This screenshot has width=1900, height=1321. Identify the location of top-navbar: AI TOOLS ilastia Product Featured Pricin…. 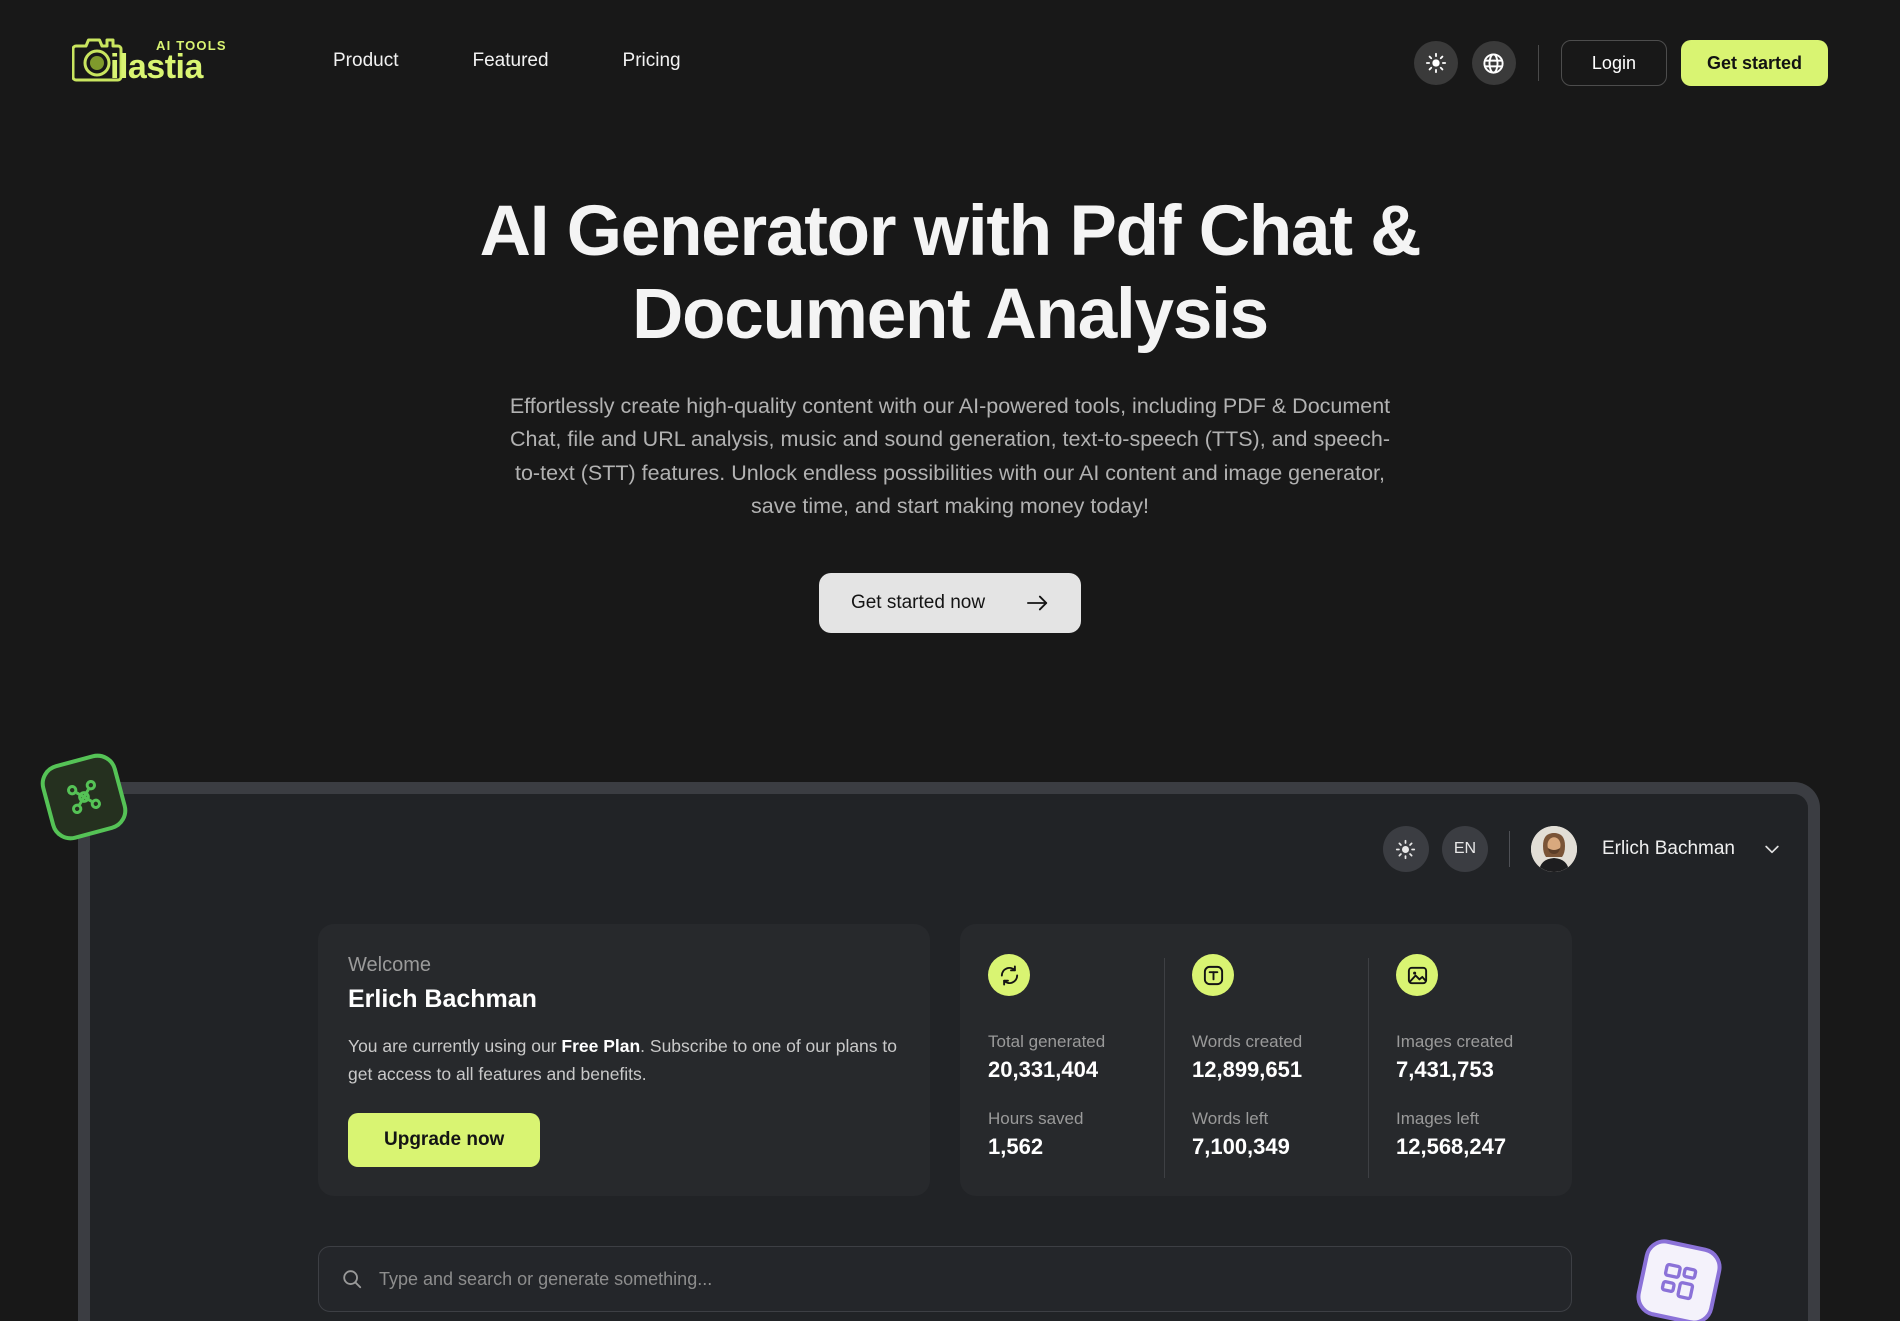
(950, 56).